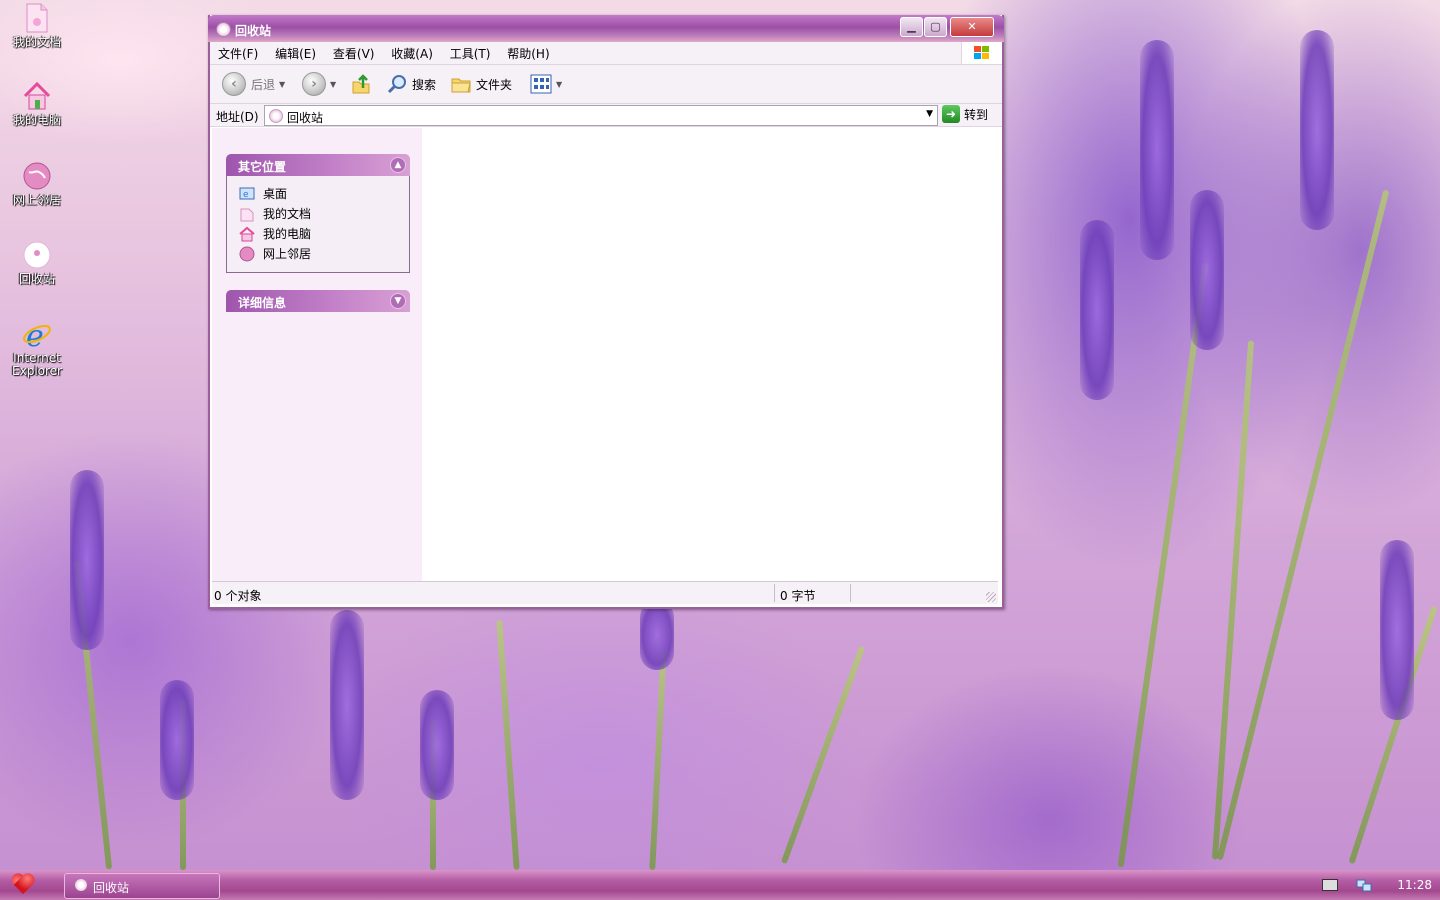 The image size is (1440, 900). What do you see at coordinates (318, 301) in the screenshot?
I see `details-header: 详细信息 ▼` at bounding box center [318, 301].